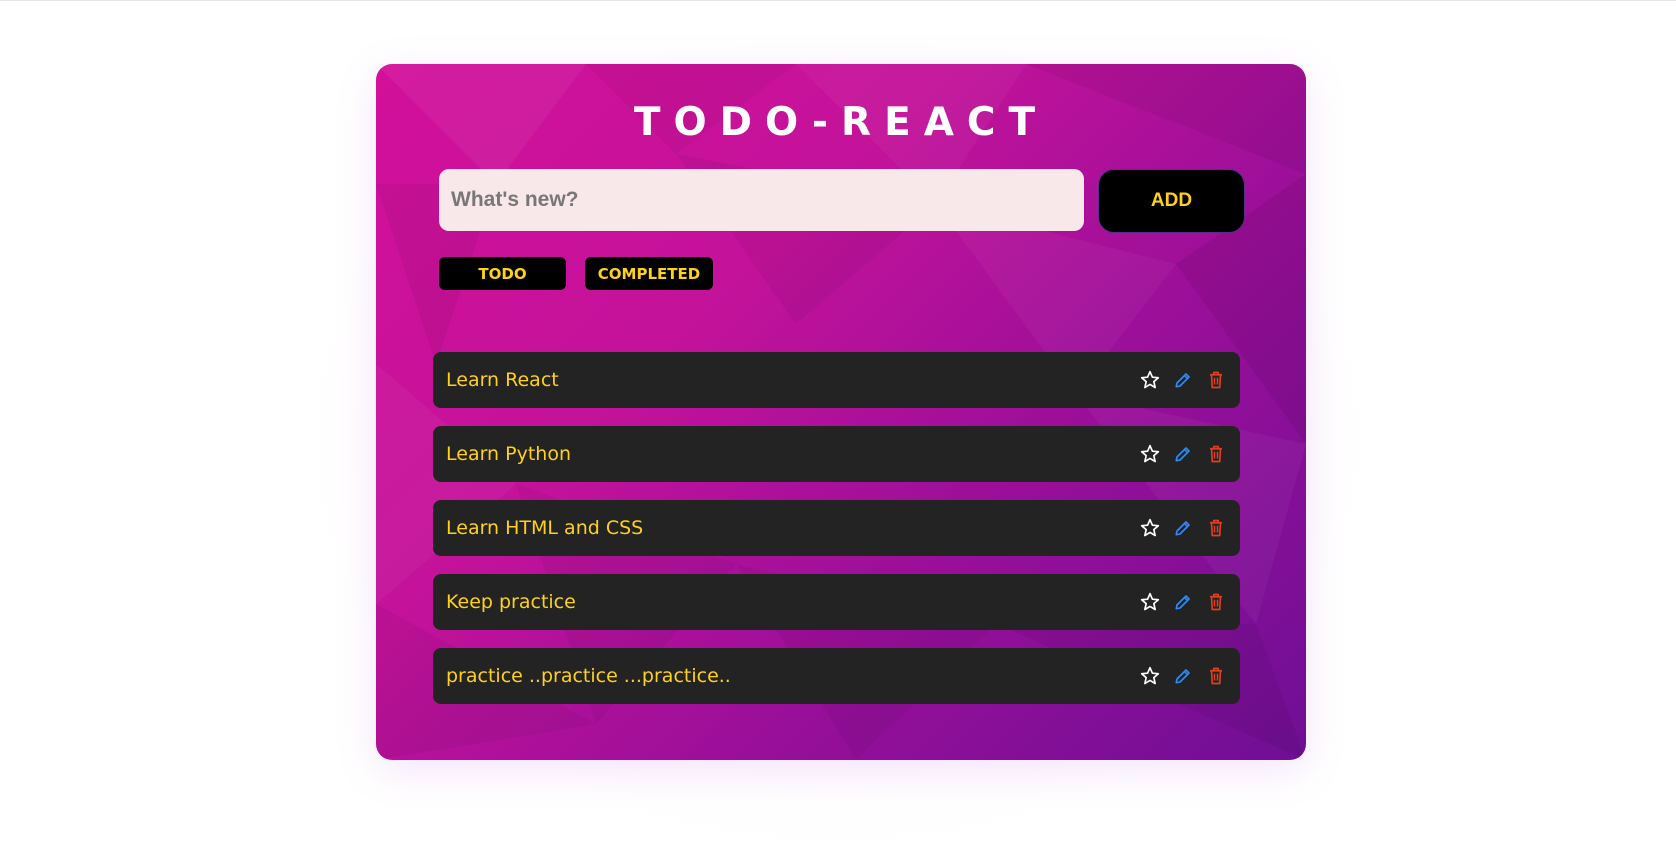 The image size is (1676, 867). Describe the element at coordinates (836, 676) in the screenshot. I see `todo-item: practice ..practice ...practice..` at that location.